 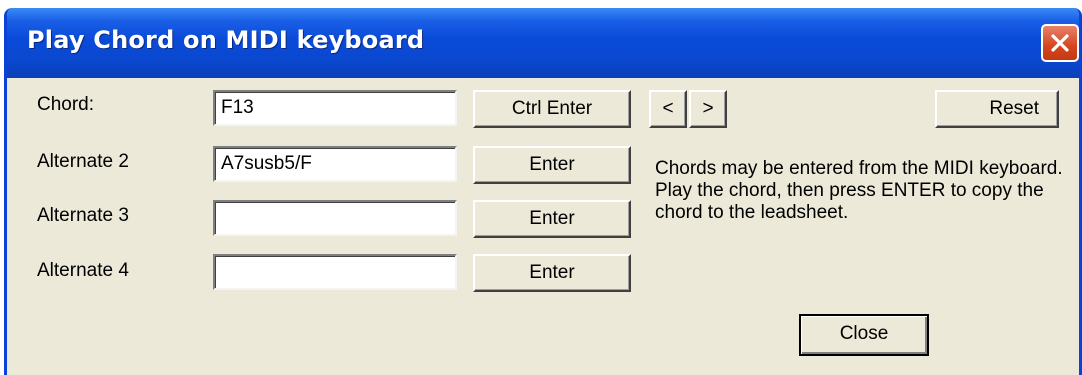 I want to click on chord-input: F13, so click(x=335, y=108).